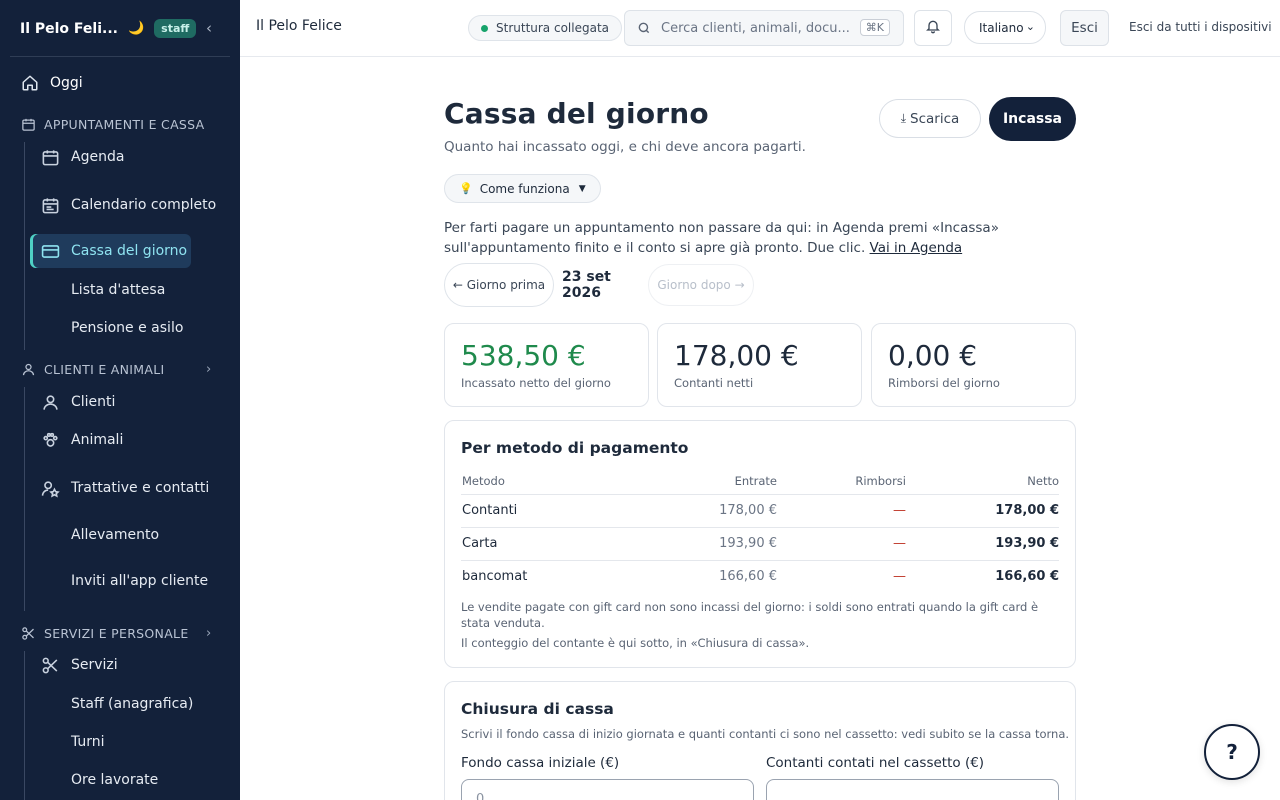 This screenshot has width=1280, height=800. What do you see at coordinates (175, 28) in the screenshot?
I see `role-badge: staff` at bounding box center [175, 28].